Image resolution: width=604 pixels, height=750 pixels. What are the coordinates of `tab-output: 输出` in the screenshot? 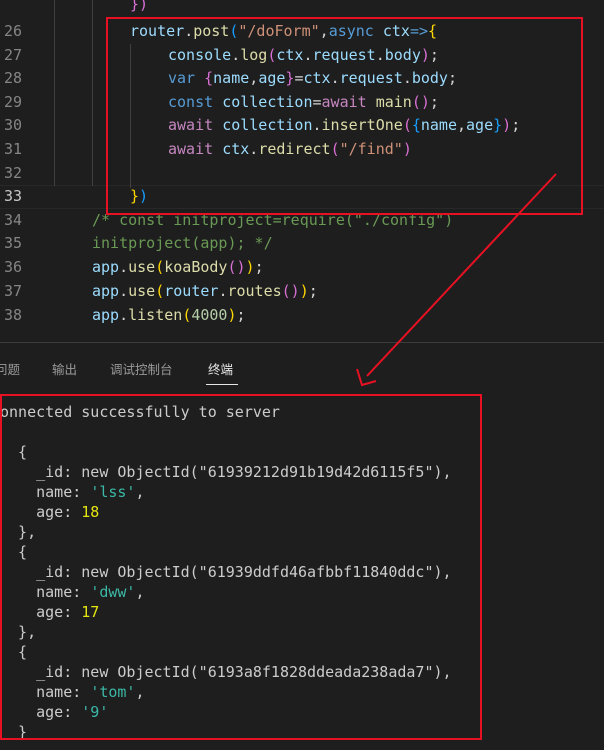 It's located at (64, 368).